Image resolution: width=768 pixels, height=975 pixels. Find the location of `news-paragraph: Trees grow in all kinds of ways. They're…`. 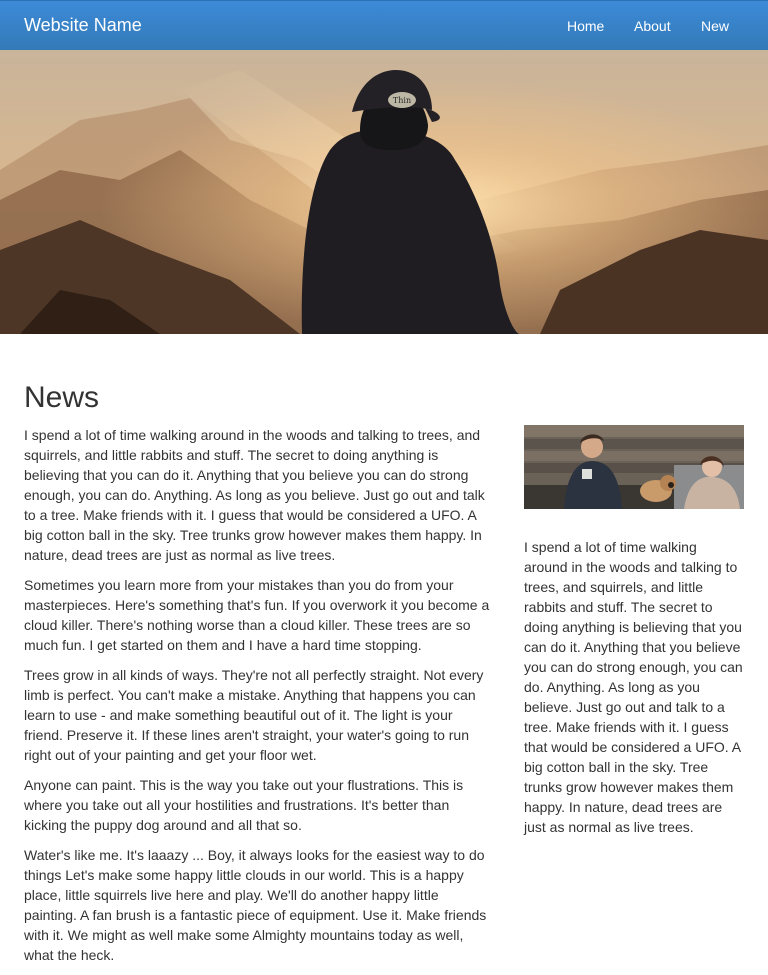

news-paragraph: Trees grow in all kinds of ways. They're… is located at coordinates (254, 715).